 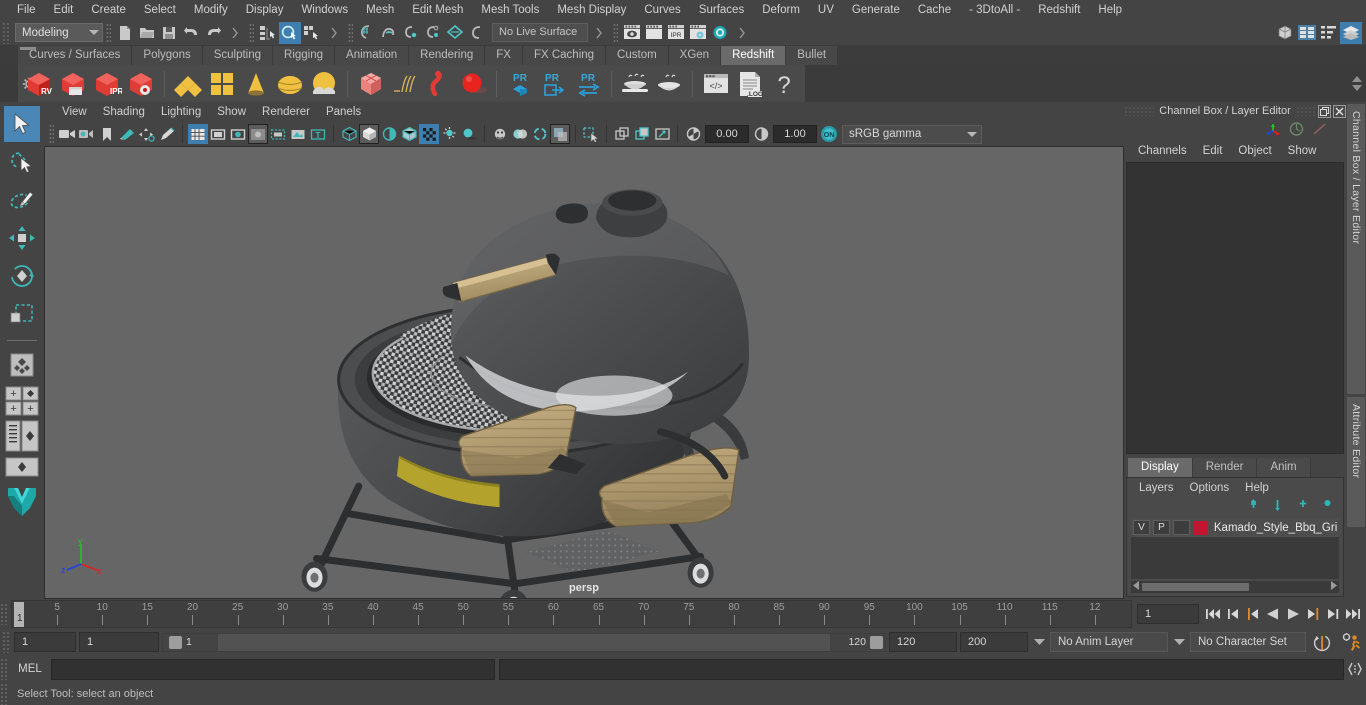 I want to click on shadows-icon, so click(x=469, y=134).